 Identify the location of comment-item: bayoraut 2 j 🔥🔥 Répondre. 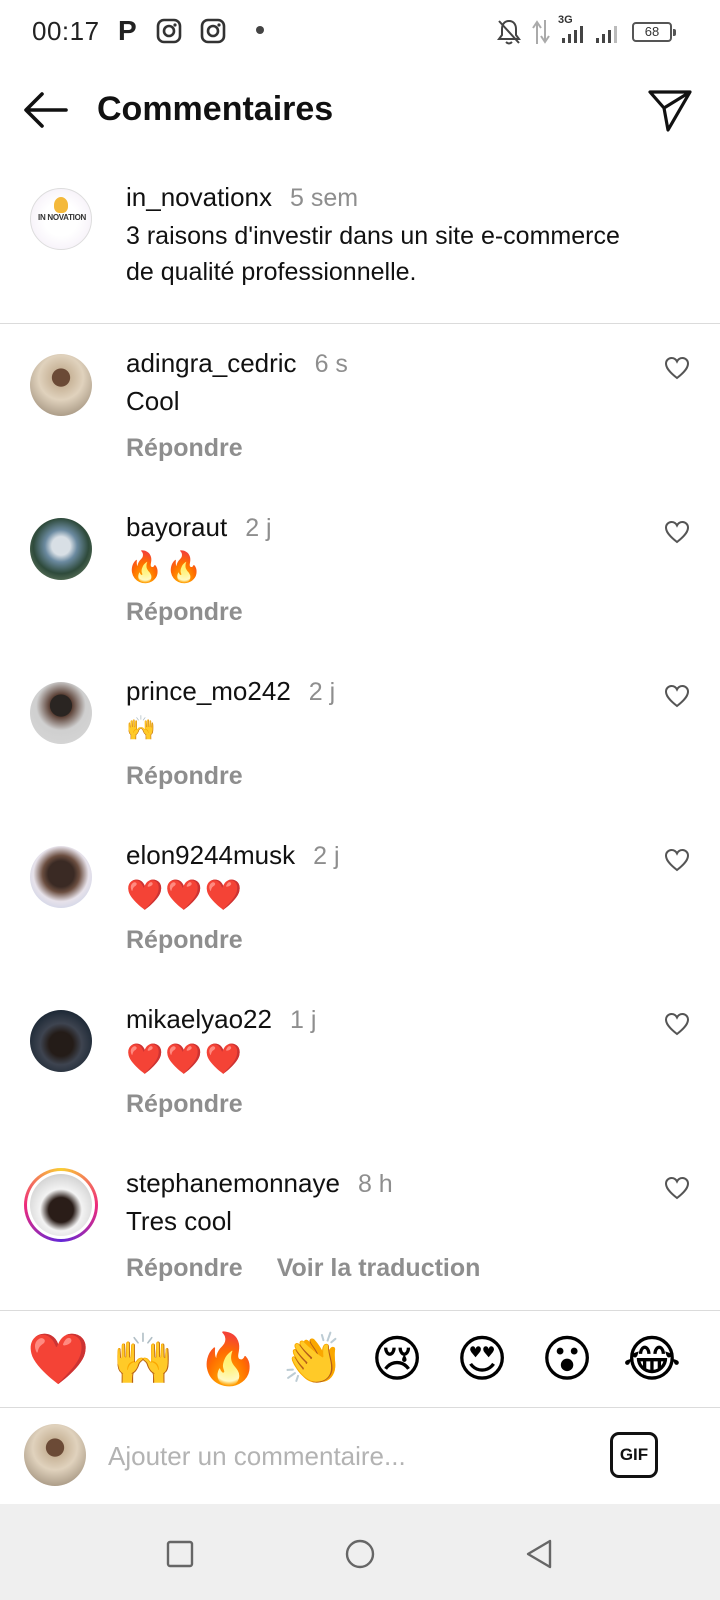
(360, 576).